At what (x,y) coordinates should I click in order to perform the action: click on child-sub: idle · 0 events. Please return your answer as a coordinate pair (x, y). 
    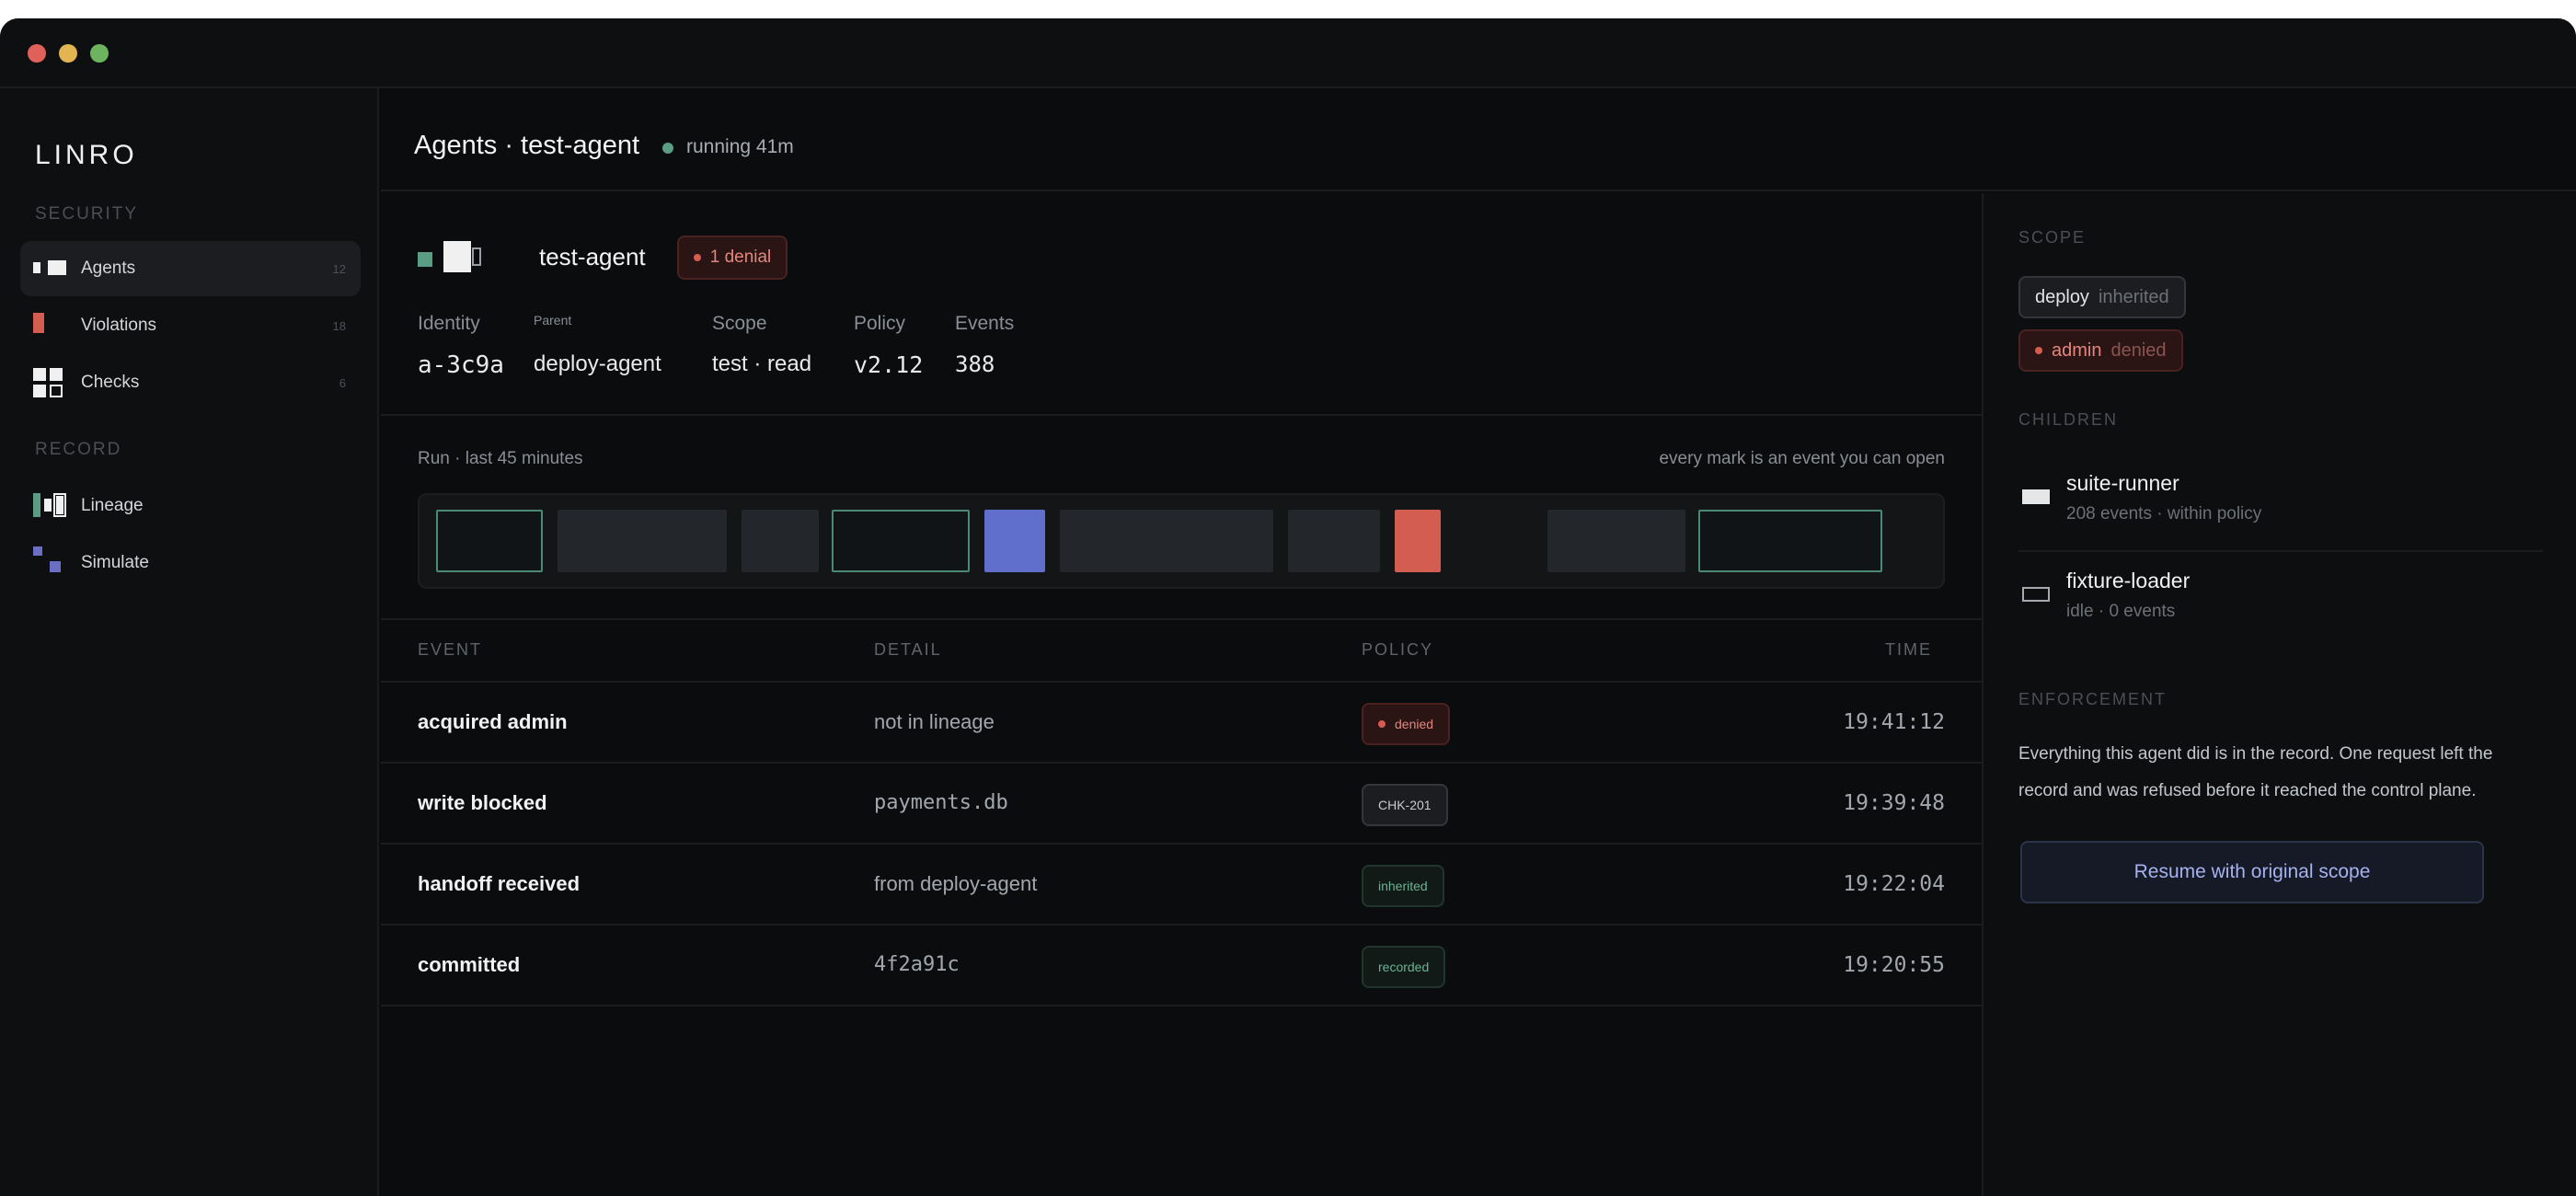
    Looking at the image, I should click on (2121, 611).